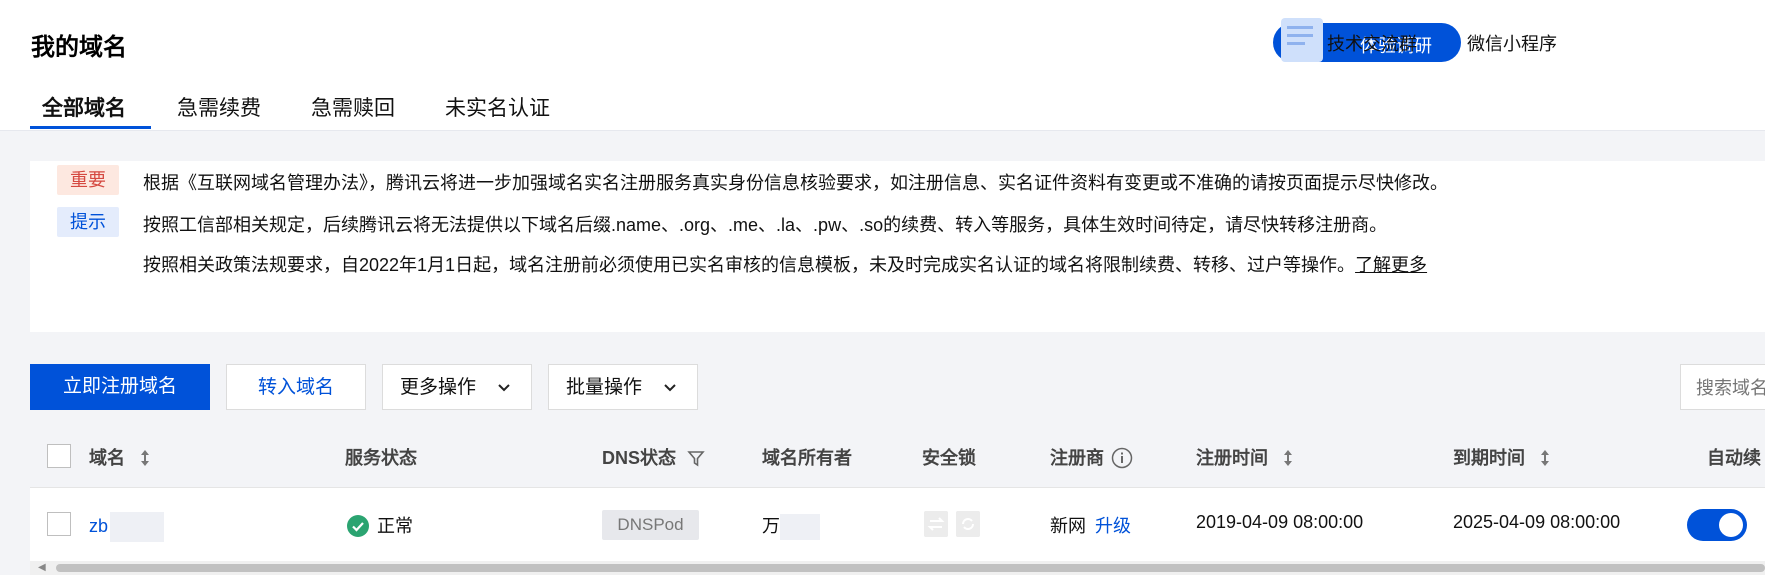 This screenshot has width=1765, height=575. I want to click on page-title: 我的域名, so click(79, 47).